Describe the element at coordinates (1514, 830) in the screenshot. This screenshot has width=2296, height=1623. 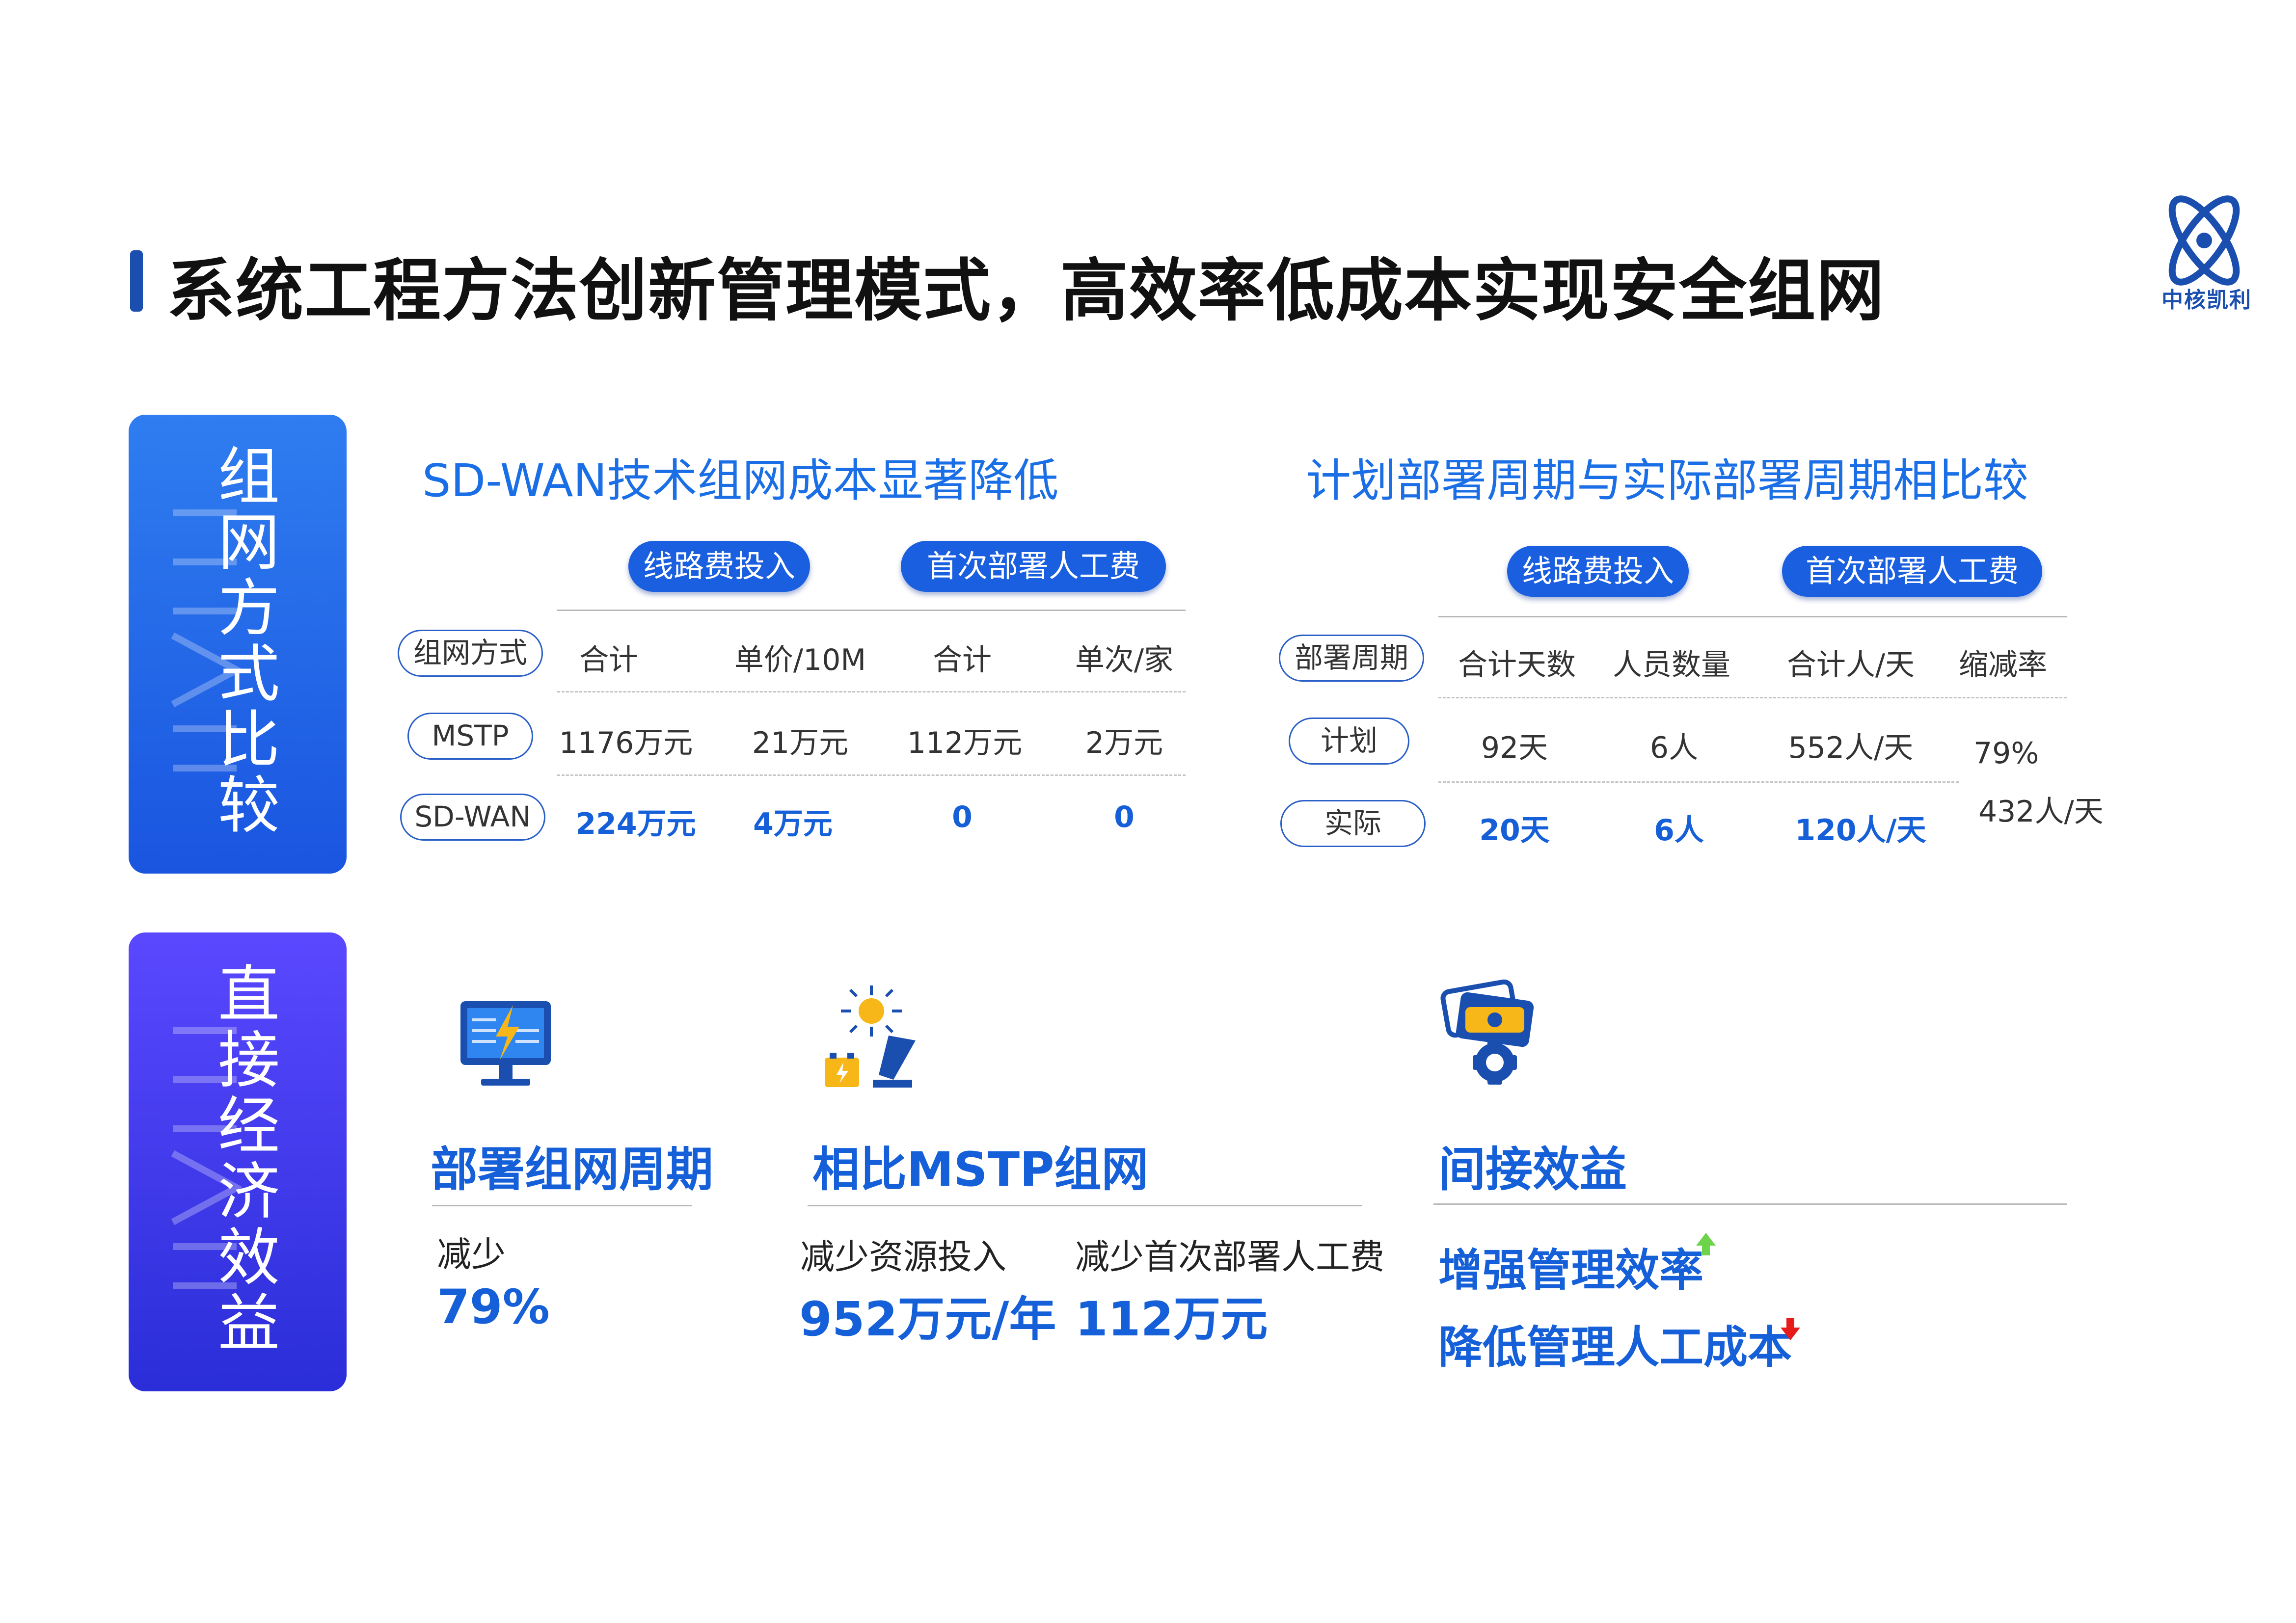
I see `table-cell-highlight: 20天` at that location.